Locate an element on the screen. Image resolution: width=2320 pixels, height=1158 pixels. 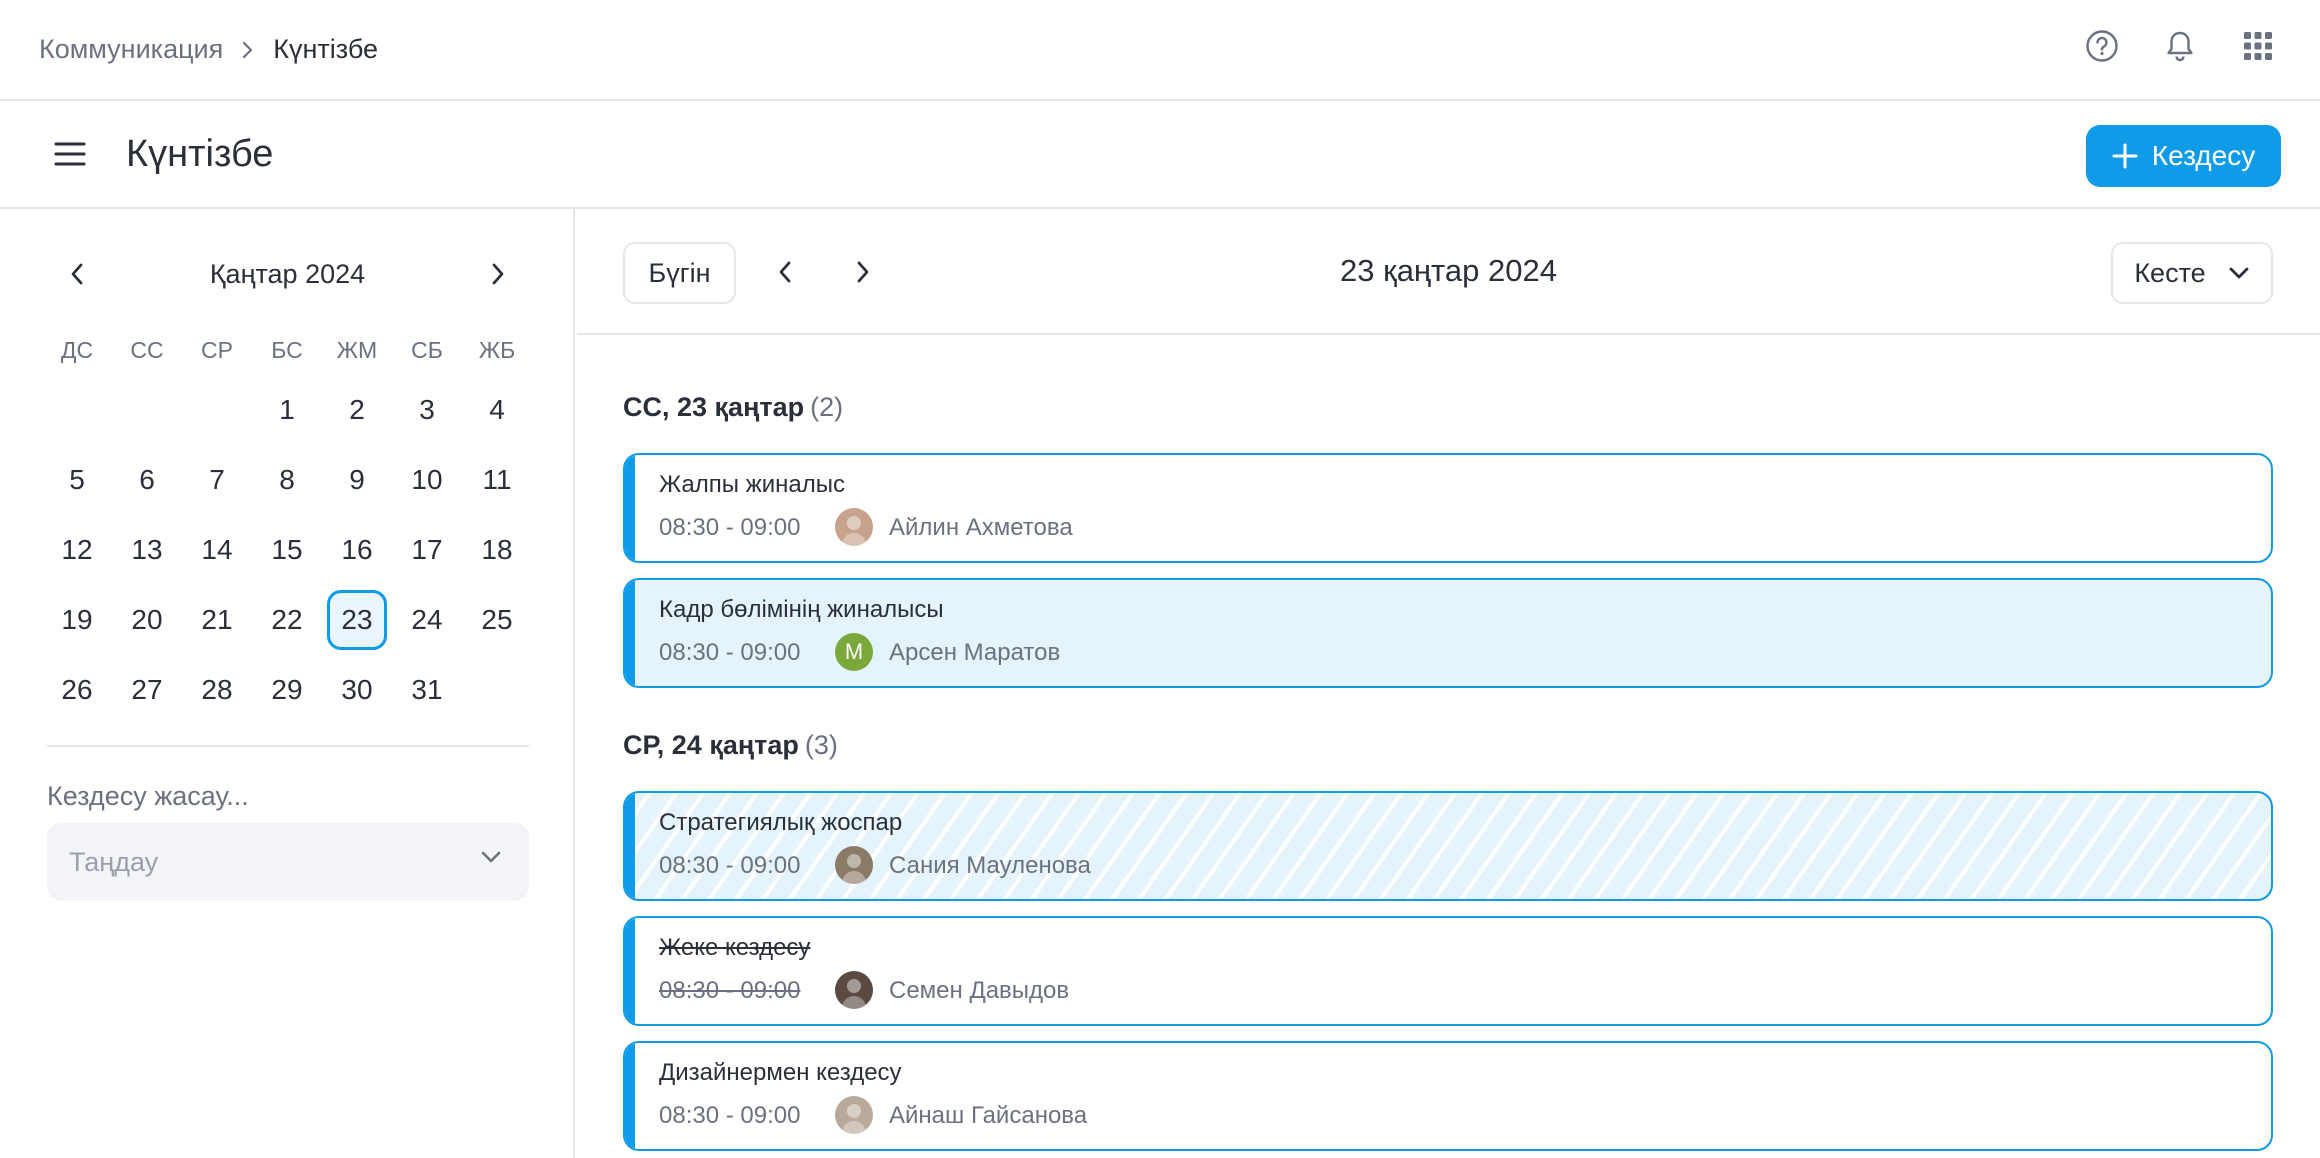
calendar-day-number: 1 is located at coordinates (287, 409).